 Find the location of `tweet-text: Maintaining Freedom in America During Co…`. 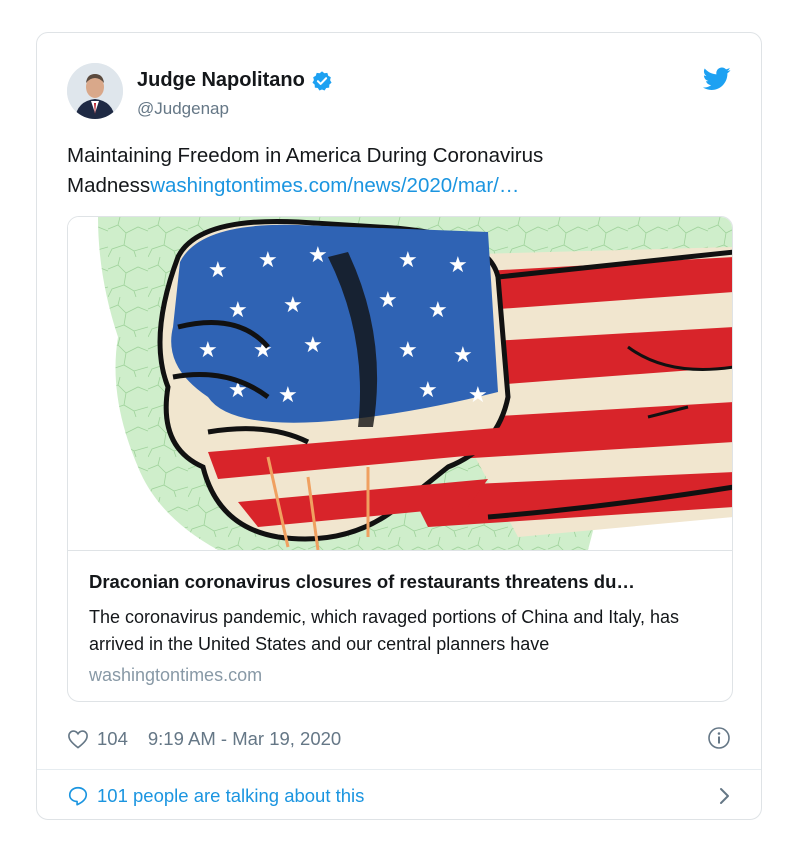

tweet-text: Maintaining Freedom in America During Co… is located at coordinates (399, 171).